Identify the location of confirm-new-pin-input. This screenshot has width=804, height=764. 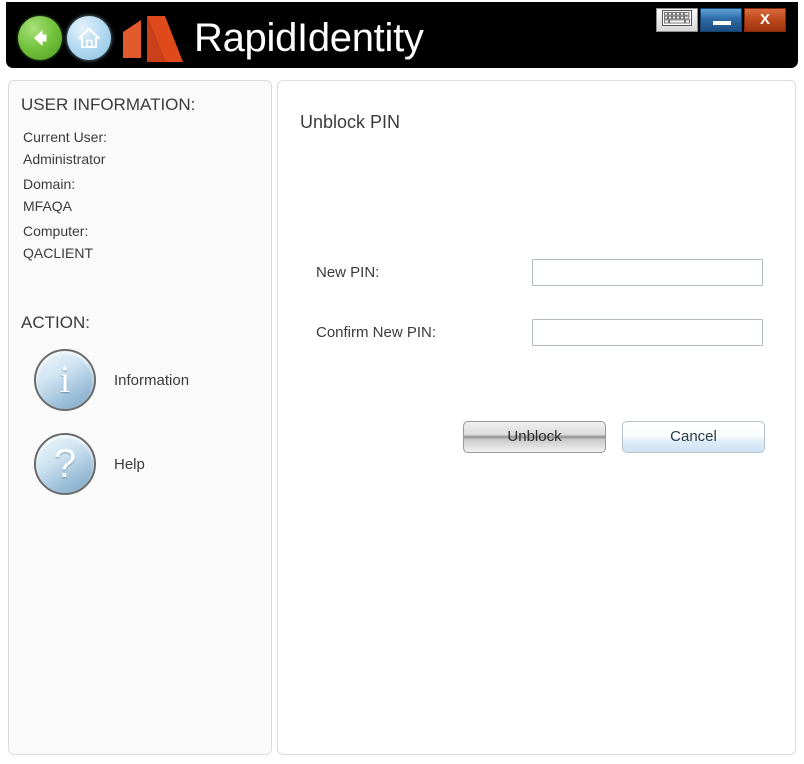
(647, 332).